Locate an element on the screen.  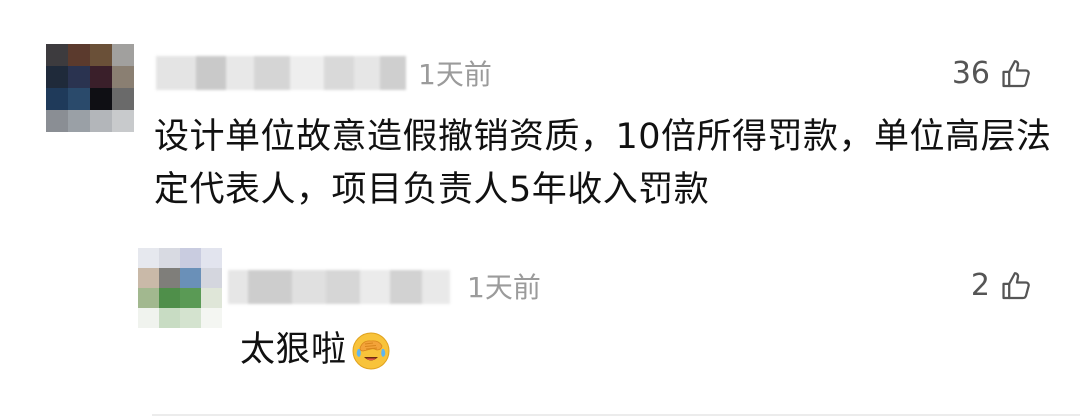
like-count: 36 is located at coordinates (970, 73).